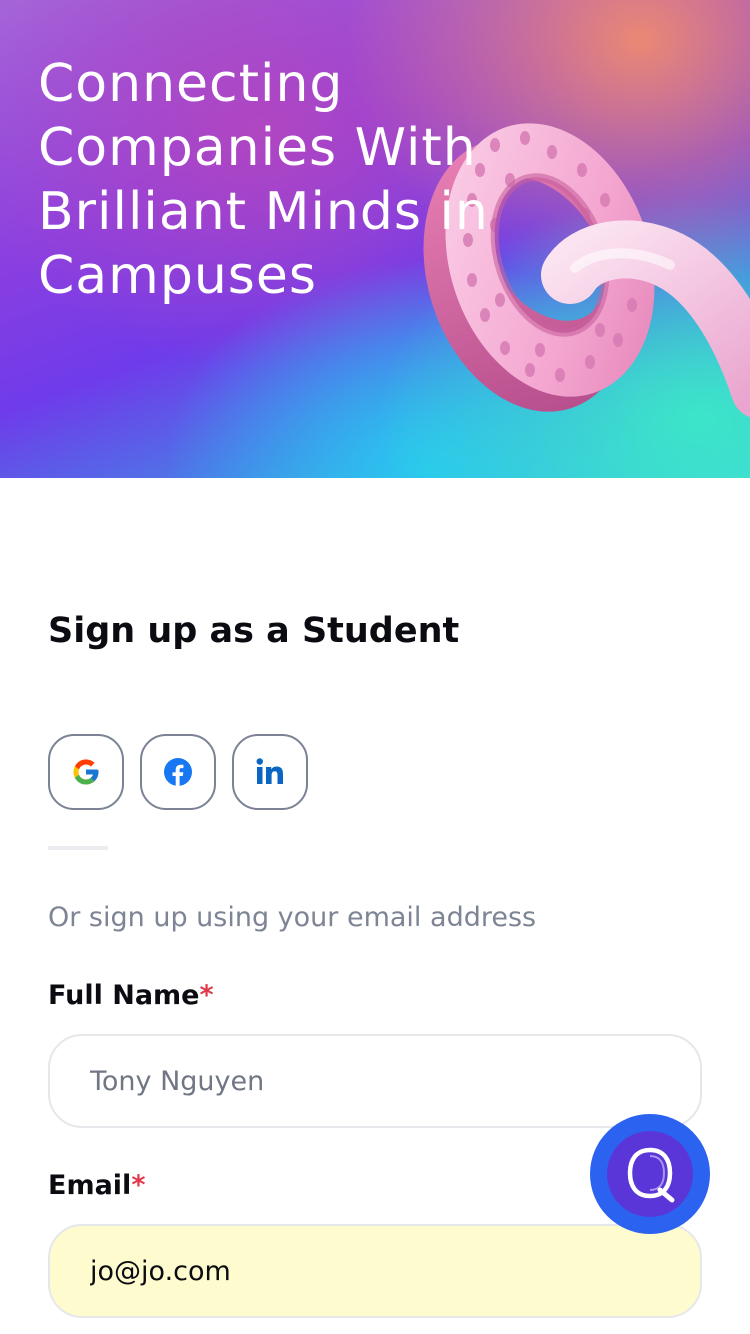 Image resolution: width=750 pixels, height=1334 pixels. I want to click on facebook-signup-button, so click(178, 772).